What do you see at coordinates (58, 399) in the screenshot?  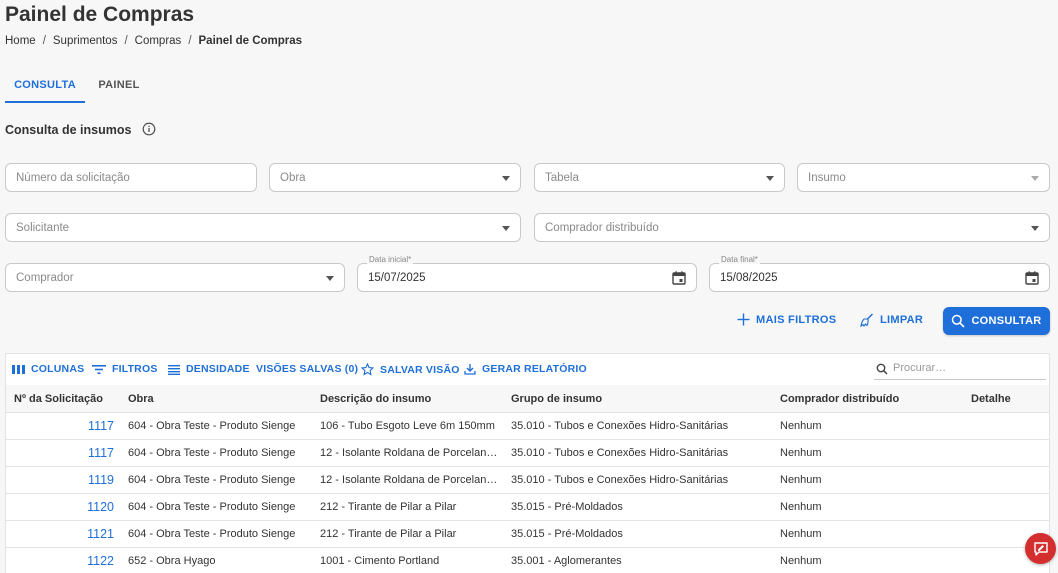 I see `column-header: Nº da Solicitação` at bounding box center [58, 399].